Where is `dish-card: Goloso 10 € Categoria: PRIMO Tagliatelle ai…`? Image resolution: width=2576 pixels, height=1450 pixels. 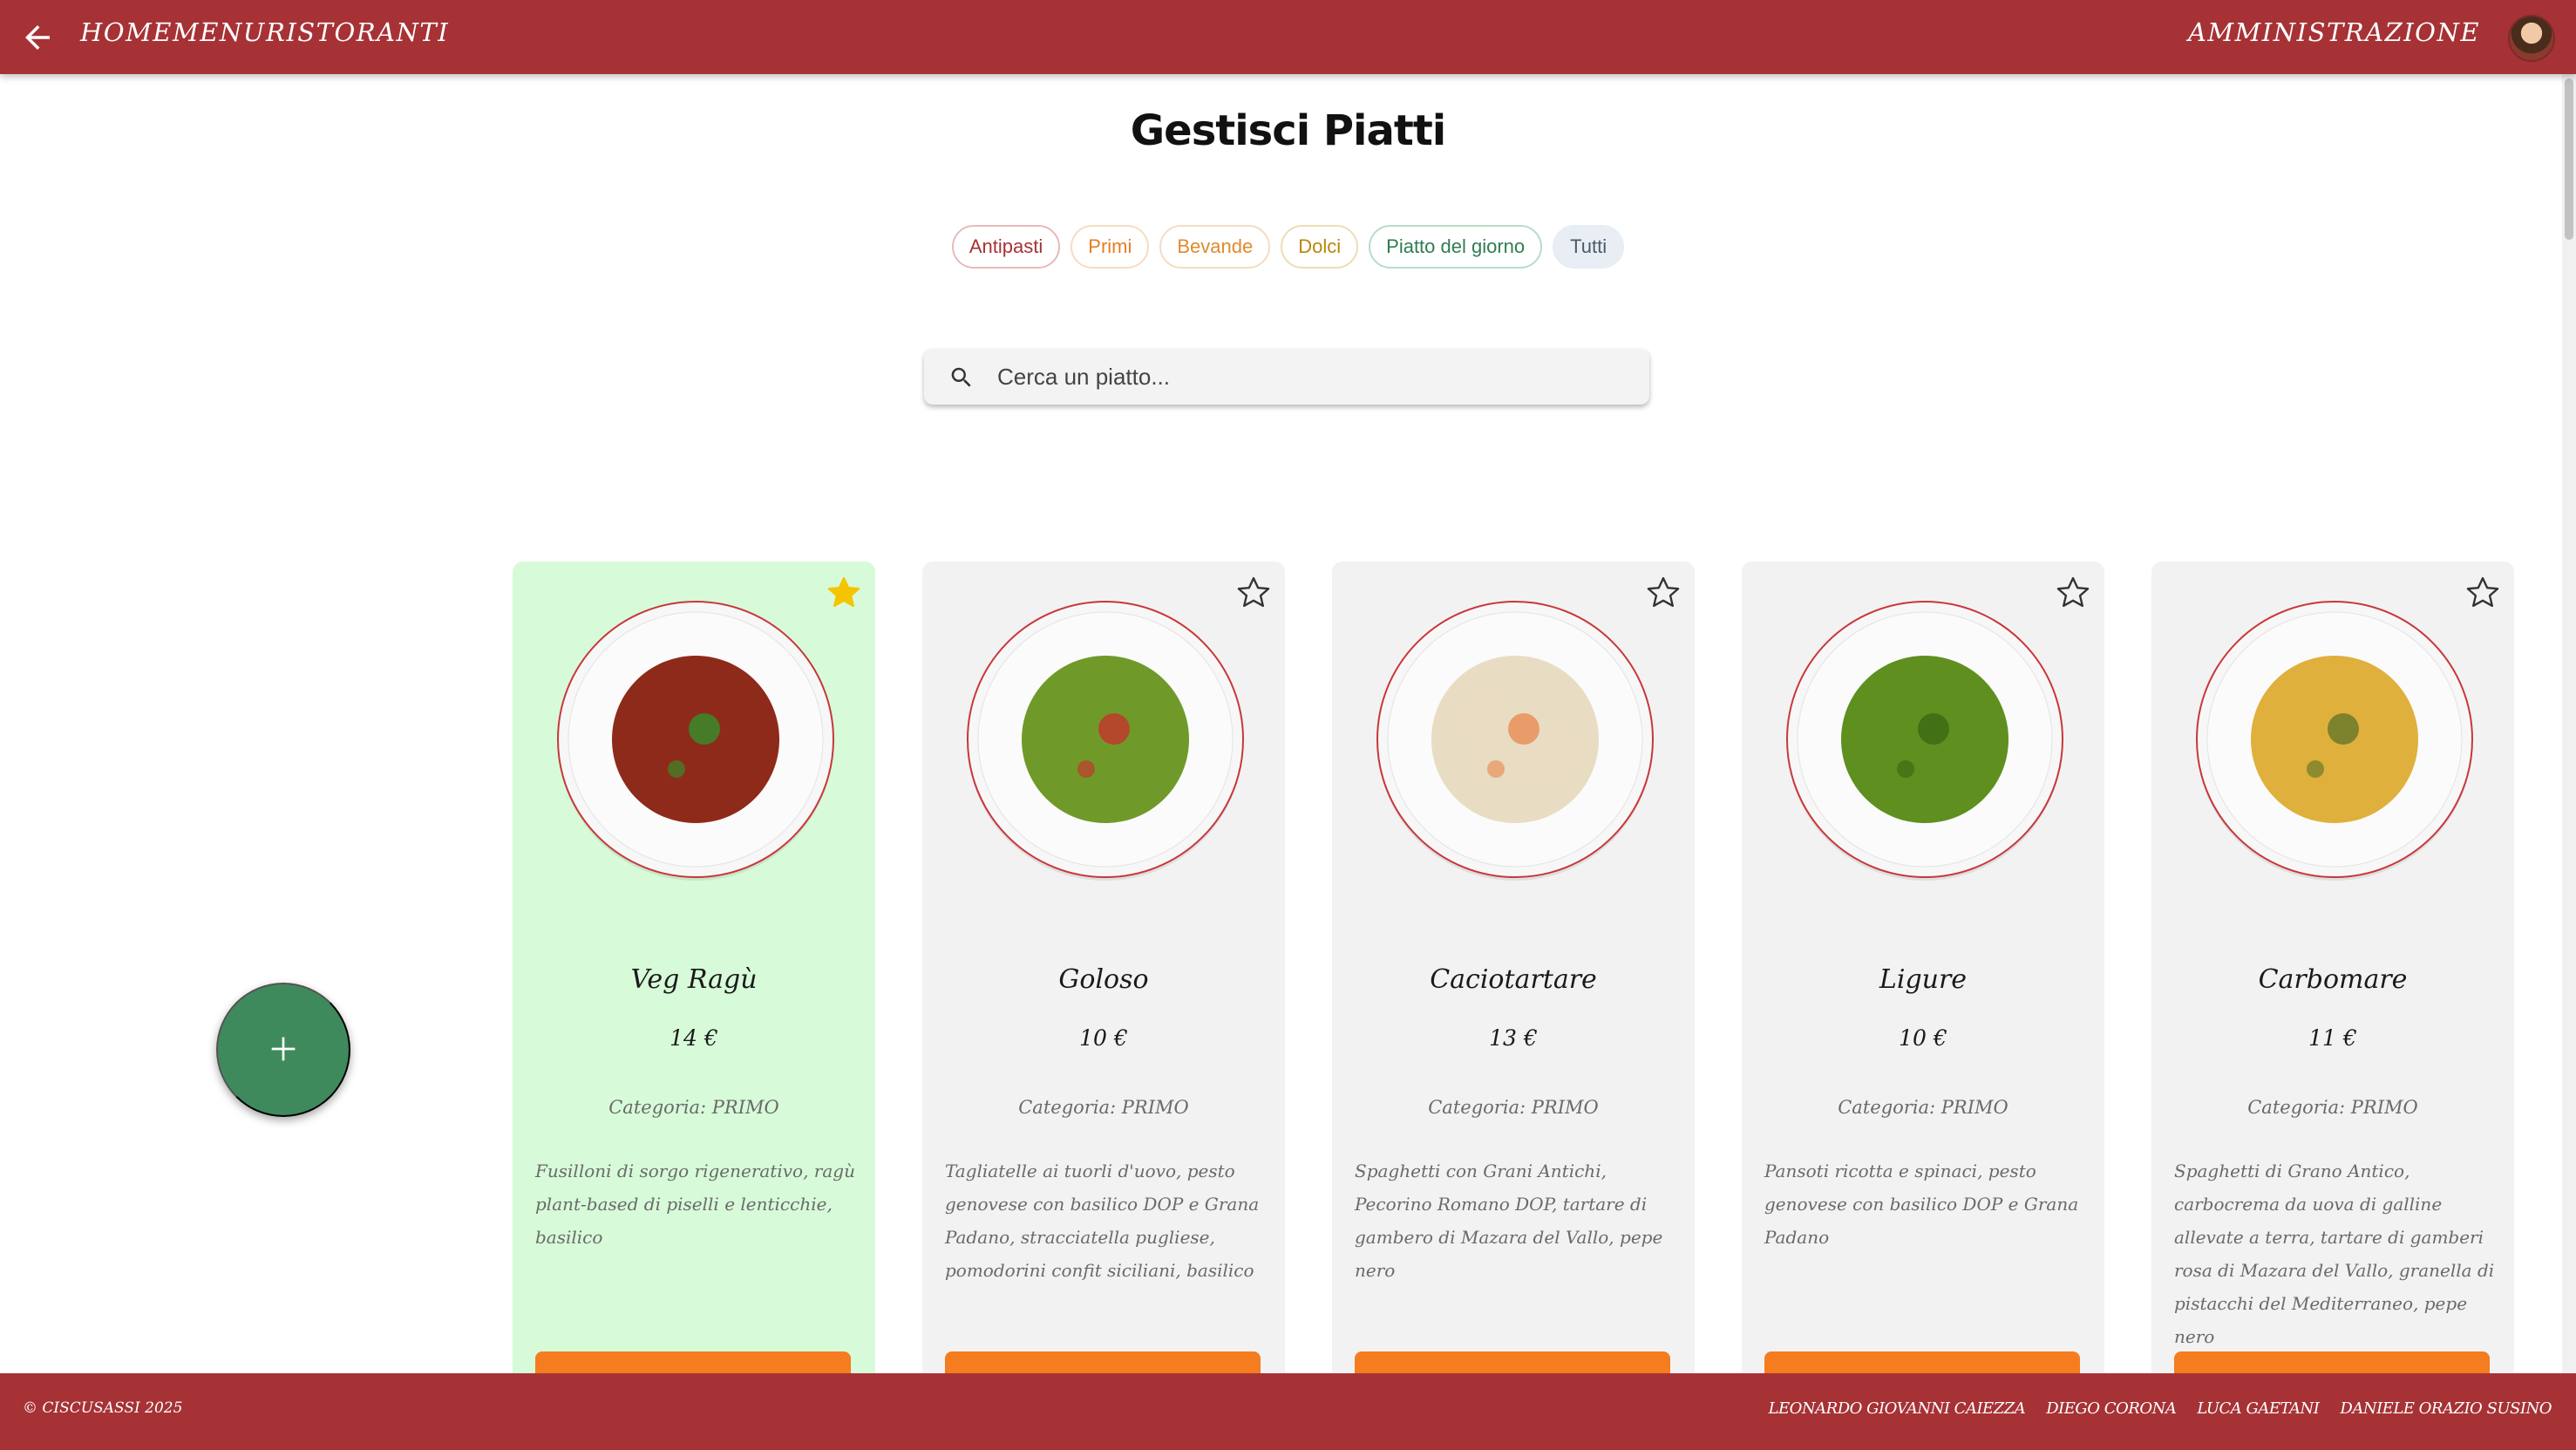
dish-card: Goloso 10 € Categoria: PRIMO Tagliatelle ai… is located at coordinates (1103, 968).